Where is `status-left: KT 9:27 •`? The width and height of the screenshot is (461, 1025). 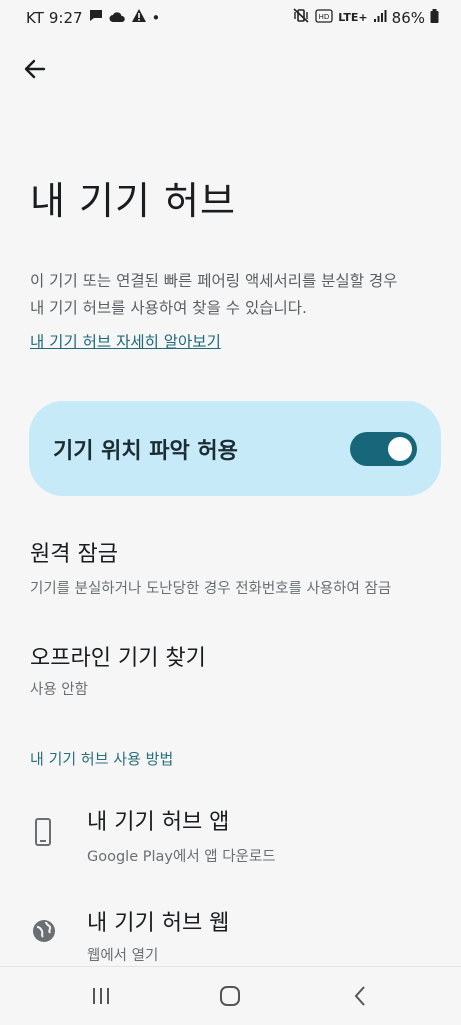
status-left: KT 9:27 • is located at coordinates (93, 17).